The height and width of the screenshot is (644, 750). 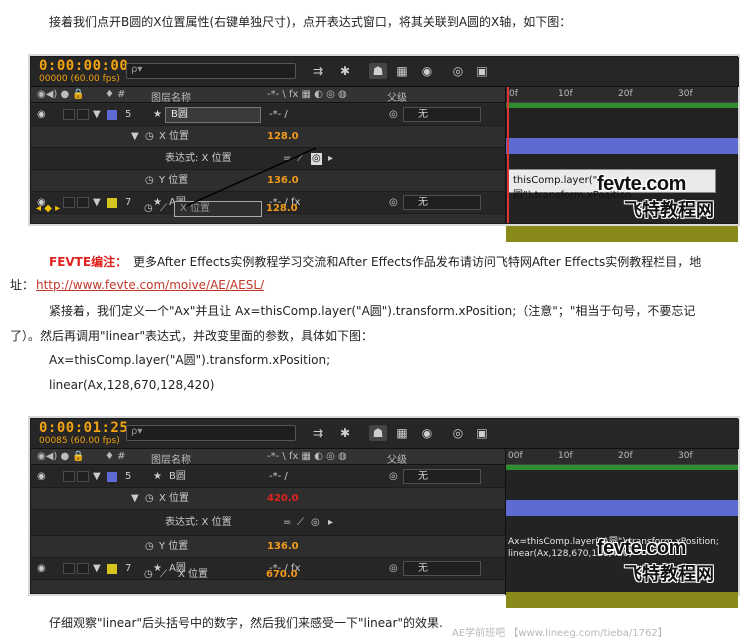 I want to click on keyframe-nav-icon: ◂ ◆ ▸, so click(x=48, y=209).